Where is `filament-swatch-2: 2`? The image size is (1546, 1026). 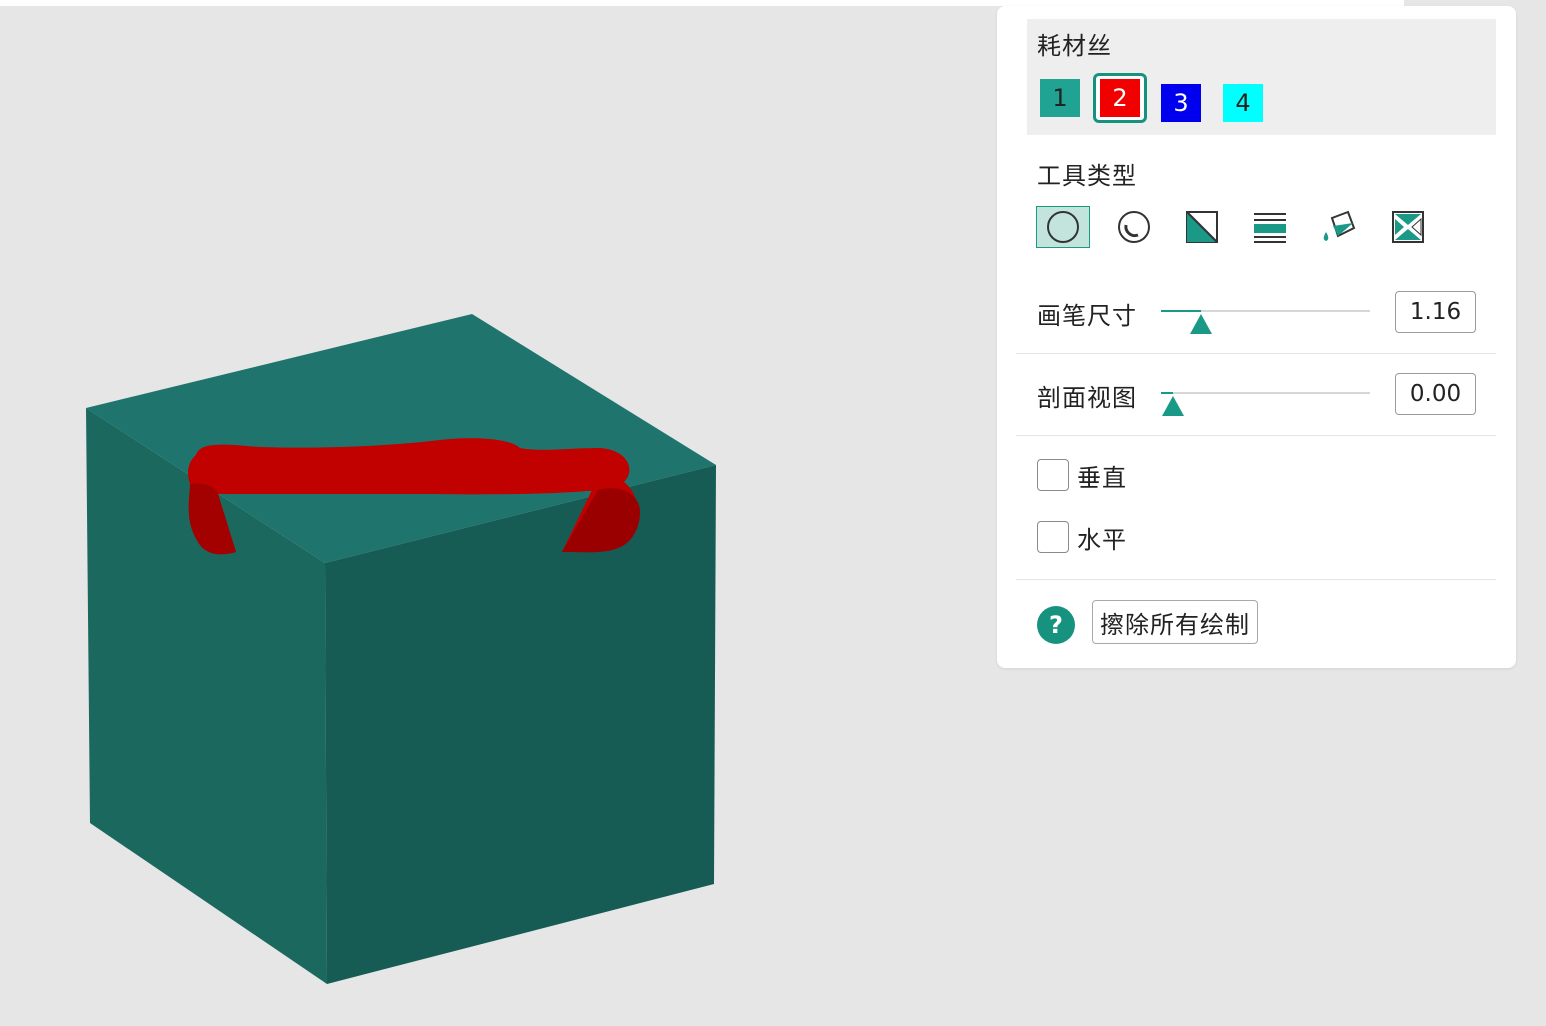
filament-swatch-2: 2 is located at coordinates (1120, 98).